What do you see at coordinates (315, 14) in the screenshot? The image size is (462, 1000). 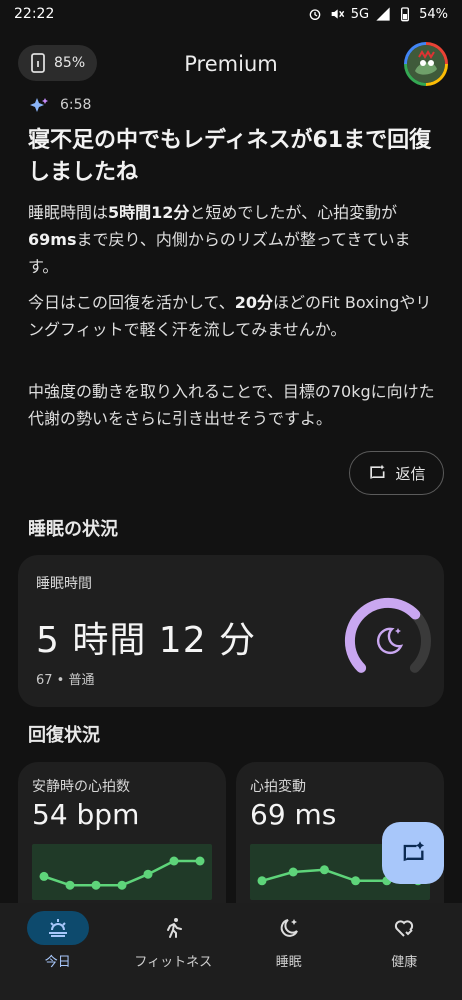 I see `alarm-icon` at bounding box center [315, 14].